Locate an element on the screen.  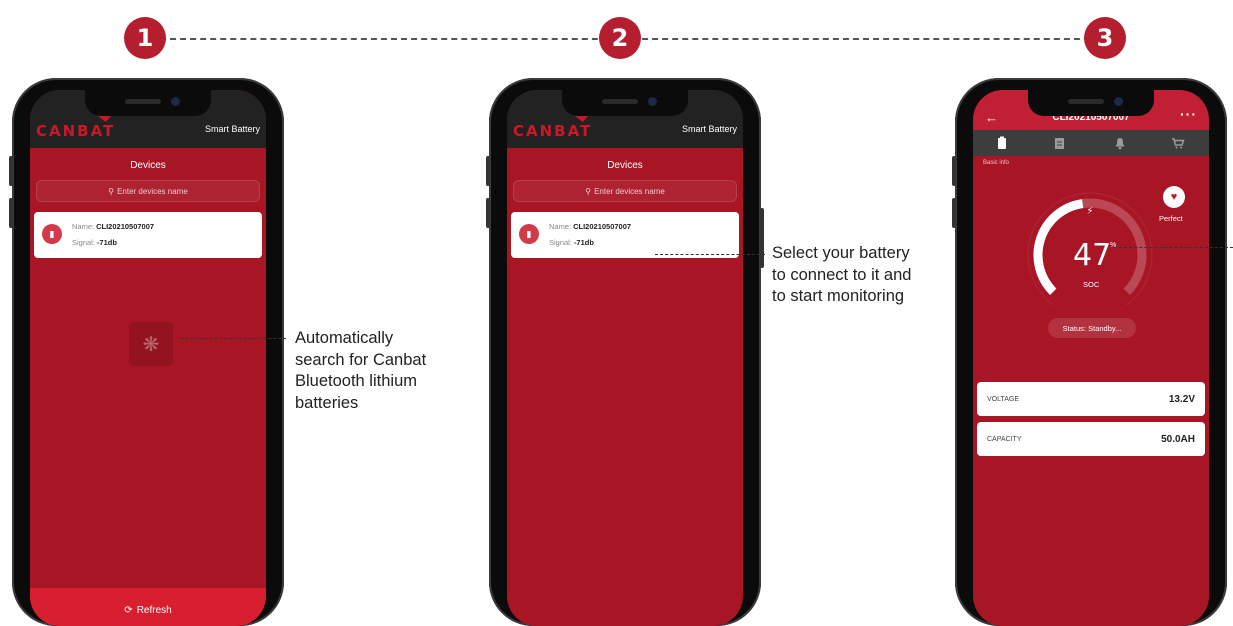
tab-basic-info-label: Basic info is located at coordinates (996, 163).